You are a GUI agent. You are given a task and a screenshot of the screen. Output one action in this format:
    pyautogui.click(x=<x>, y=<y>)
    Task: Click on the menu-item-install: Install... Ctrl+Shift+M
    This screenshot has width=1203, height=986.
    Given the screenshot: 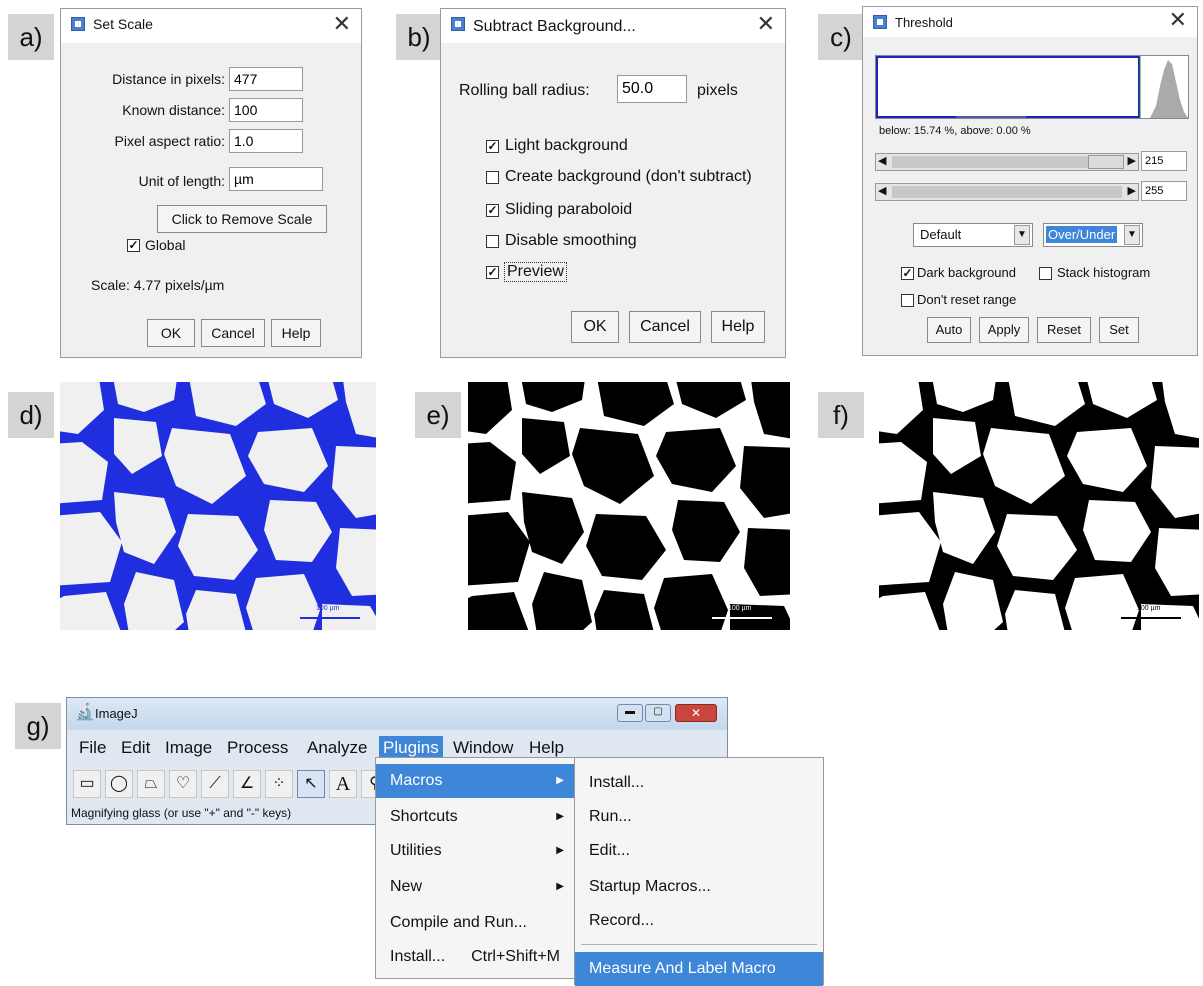 What is the action you would take?
    pyautogui.click(x=475, y=957)
    